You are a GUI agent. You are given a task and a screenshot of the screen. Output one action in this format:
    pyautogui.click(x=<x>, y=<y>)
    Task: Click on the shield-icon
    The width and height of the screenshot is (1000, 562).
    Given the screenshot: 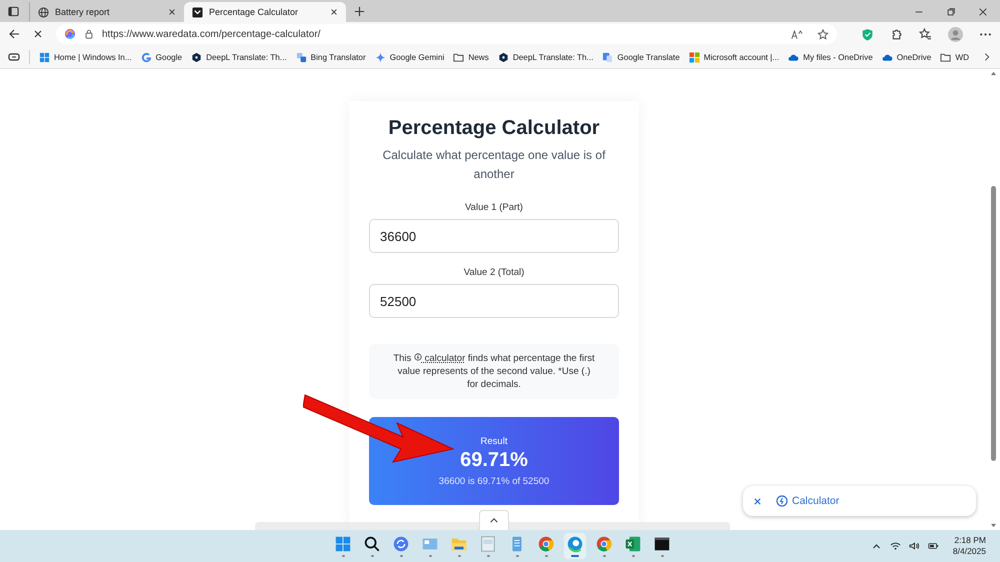 What is the action you would take?
    pyautogui.click(x=867, y=34)
    